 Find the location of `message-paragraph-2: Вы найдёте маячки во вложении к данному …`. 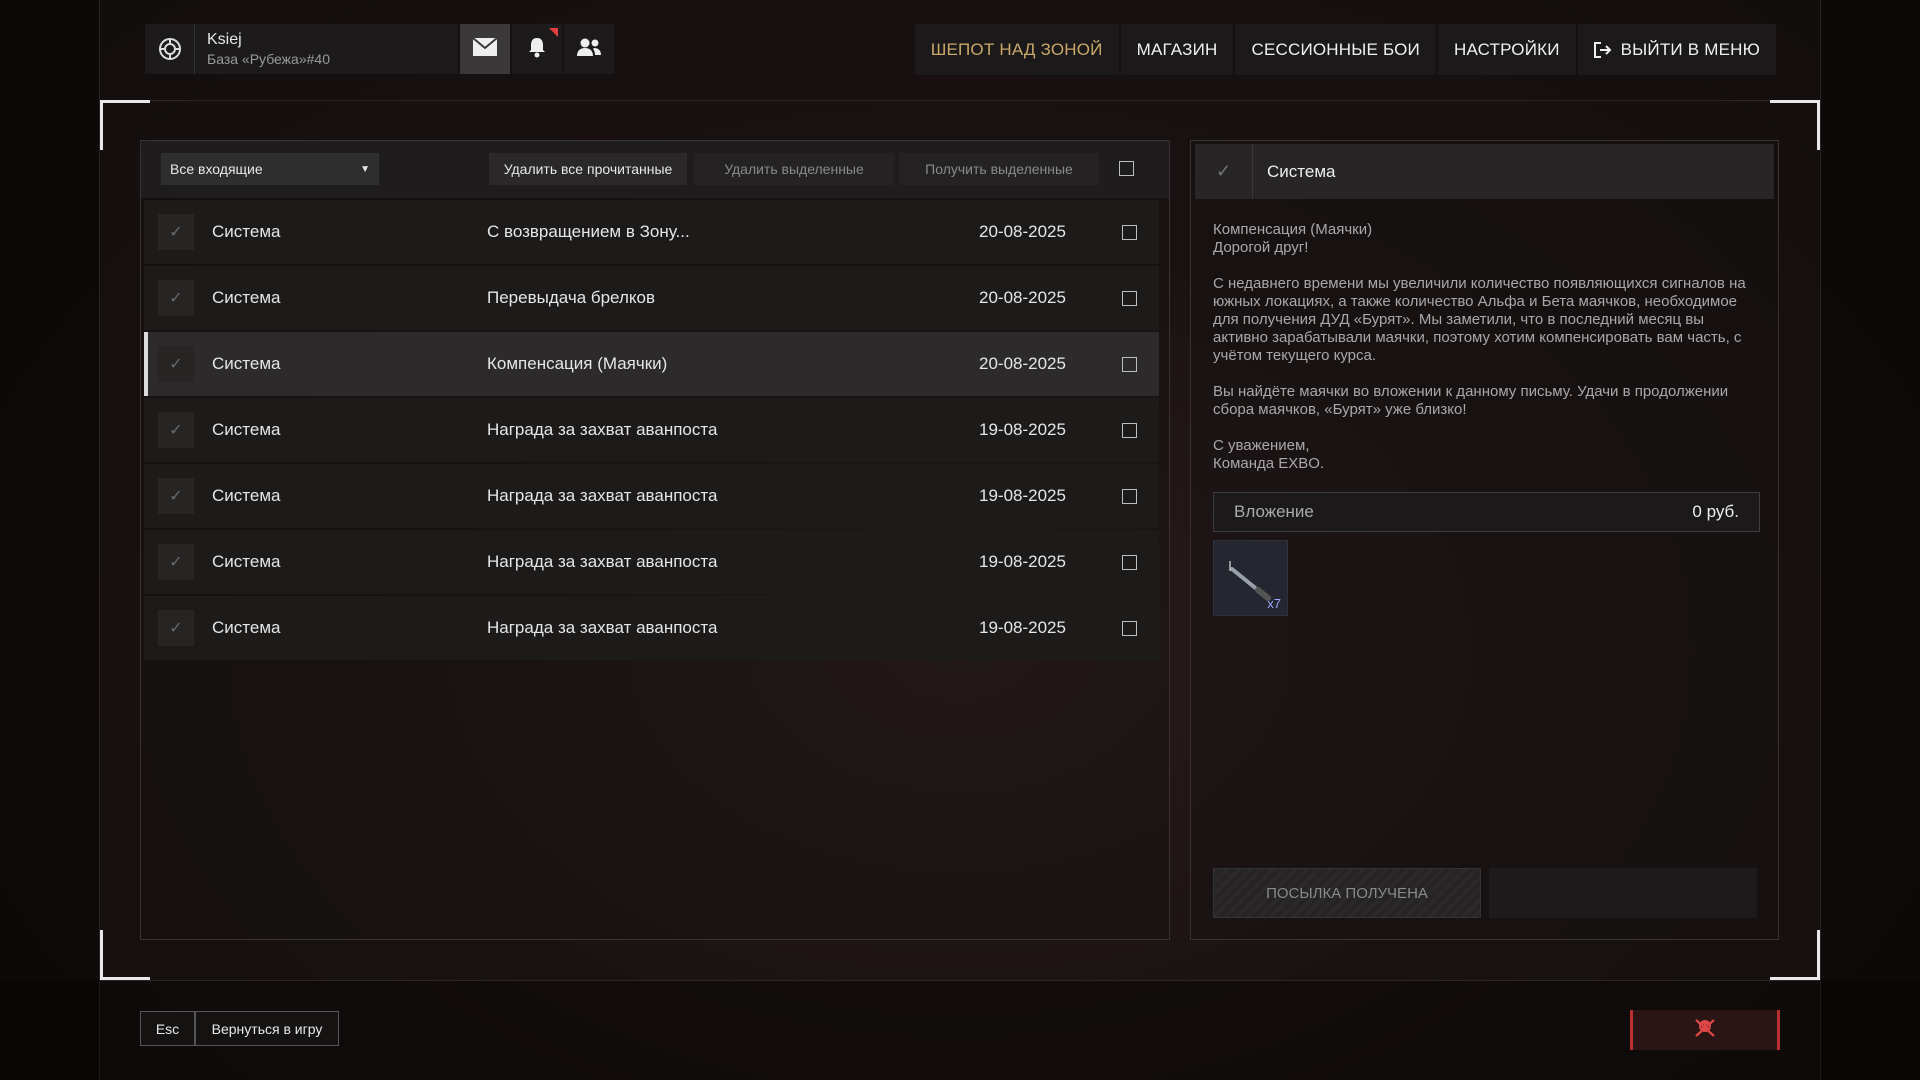

message-paragraph-2: Вы найдёте маячки во вложении к данному … is located at coordinates (1471, 400).